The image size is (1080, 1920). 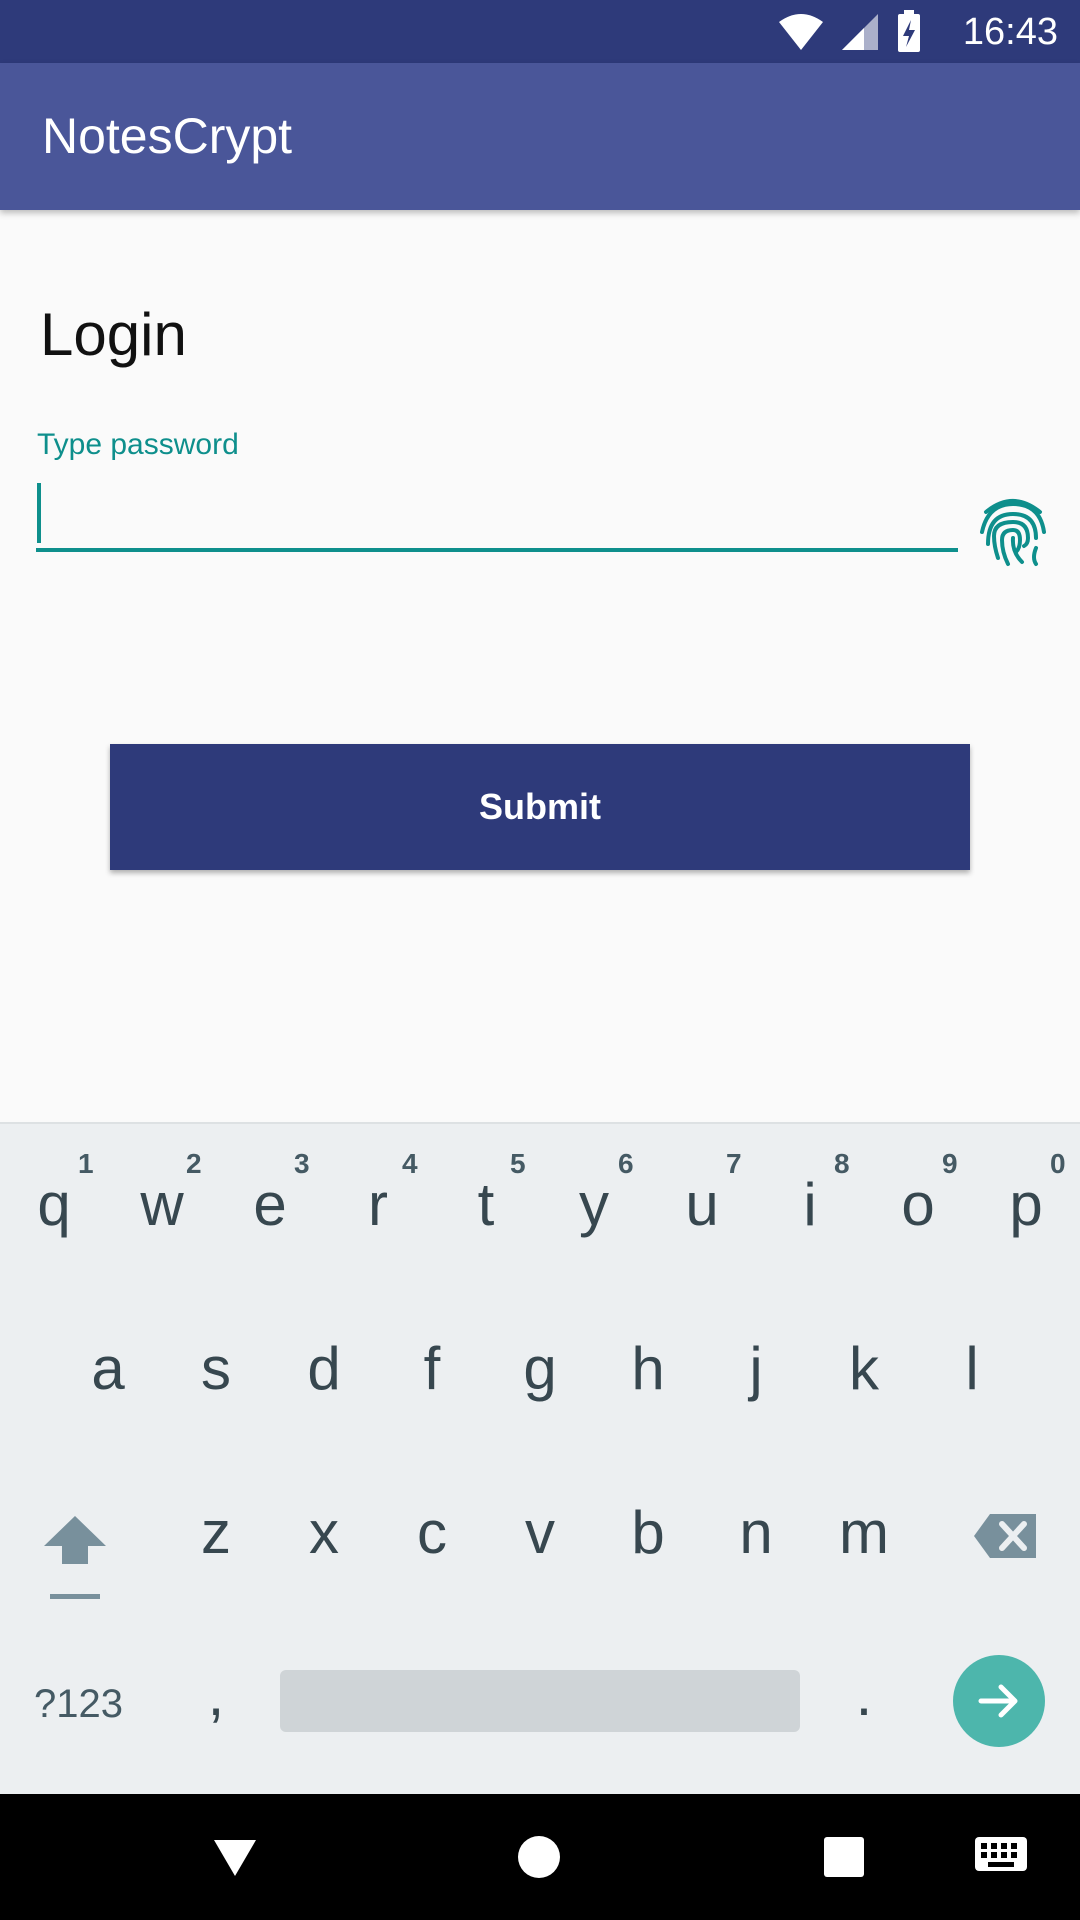 I want to click on home-icon, so click(x=539, y=1857).